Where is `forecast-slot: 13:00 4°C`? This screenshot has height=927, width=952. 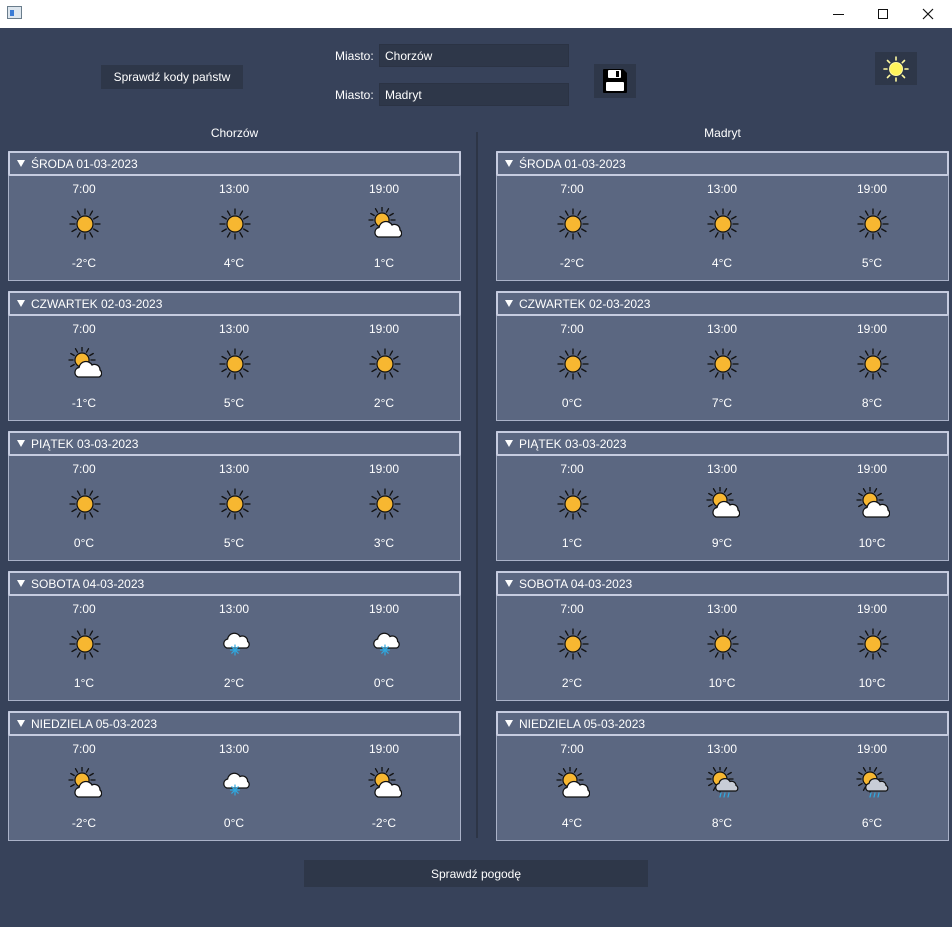
forecast-slot: 13:00 4°C is located at coordinates (722, 228).